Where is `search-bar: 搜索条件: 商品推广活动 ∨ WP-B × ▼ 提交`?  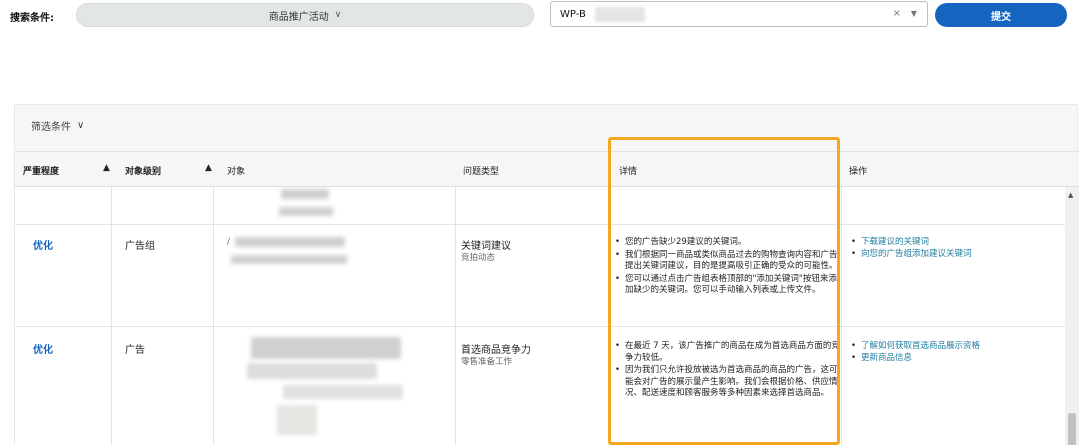 search-bar: 搜索条件: 商品推广活动 ∨ WP-B × ▼ 提交 is located at coordinates (540, 17).